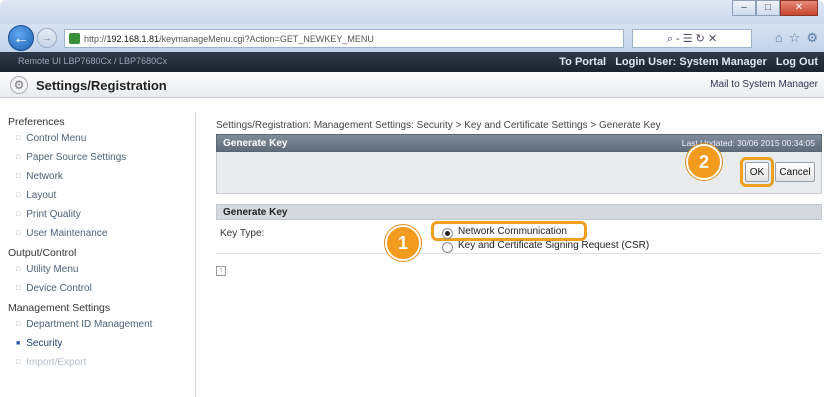 This screenshot has width=824, height=397. What do you see at coordinates (59, 308) in the screenshot?
I see `sidebar-group-management-settings: Management Settings` at bounding box center [59, 308].